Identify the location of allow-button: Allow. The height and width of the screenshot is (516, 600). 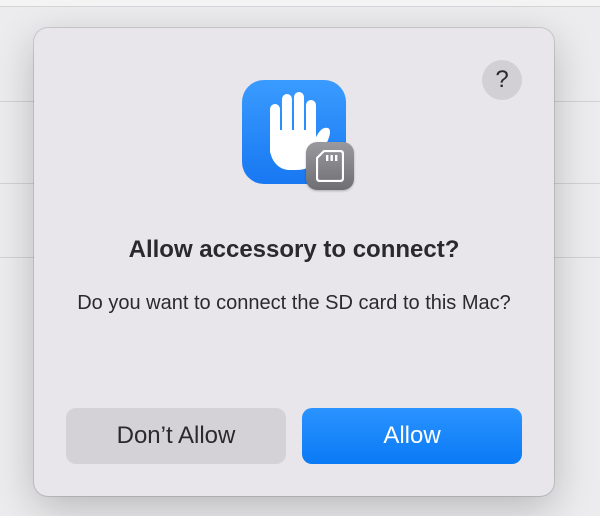
(412, 436).